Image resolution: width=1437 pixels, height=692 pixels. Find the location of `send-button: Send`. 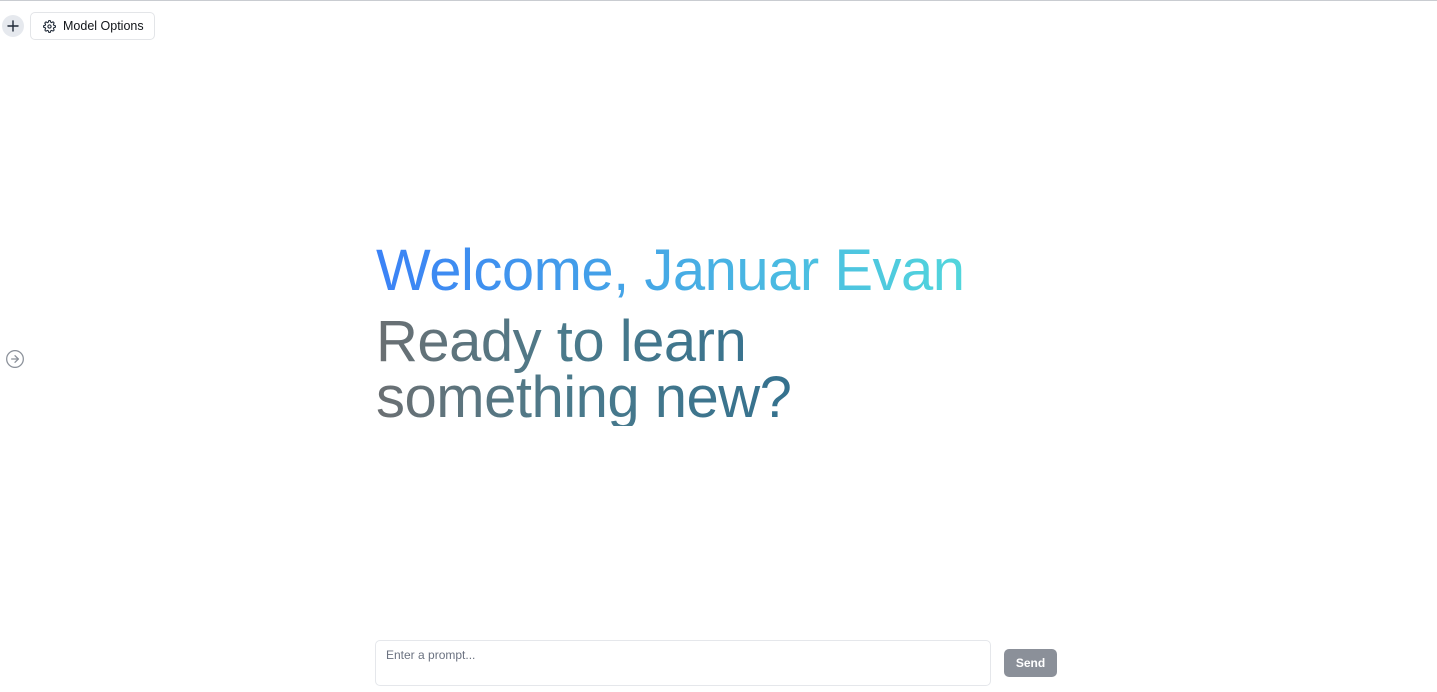

send-button: Send is located at coordinates (1030, 663).